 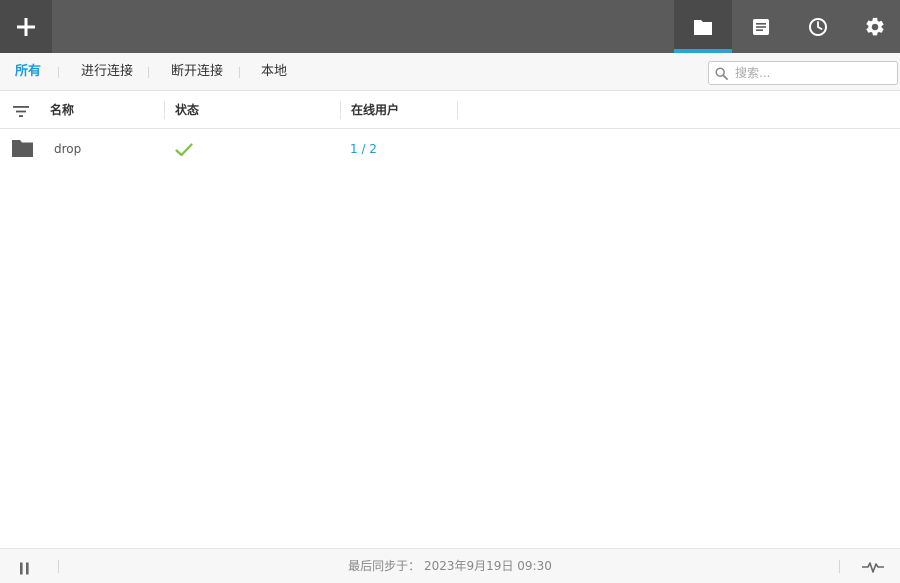 I want to click on gear-icon, so click(x=875, y=26).